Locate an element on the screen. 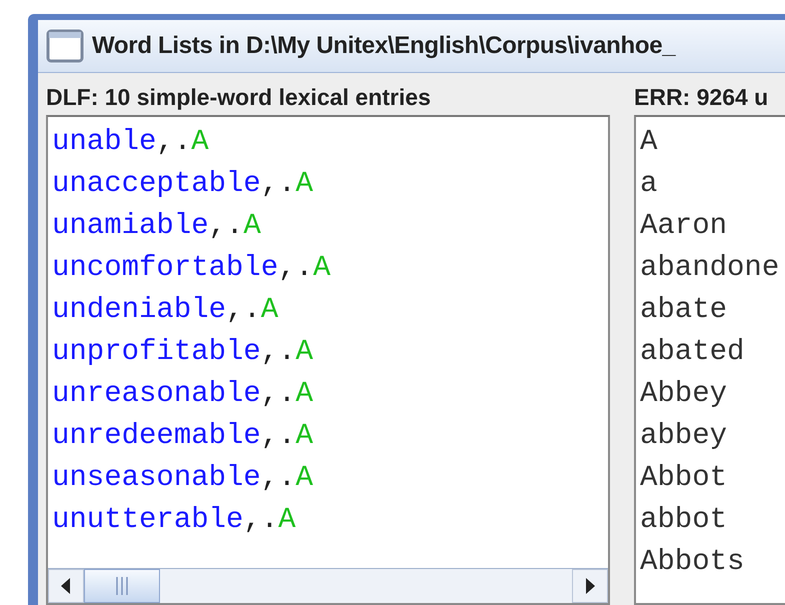  scroll-right-button is located at coordinates (590, 586).